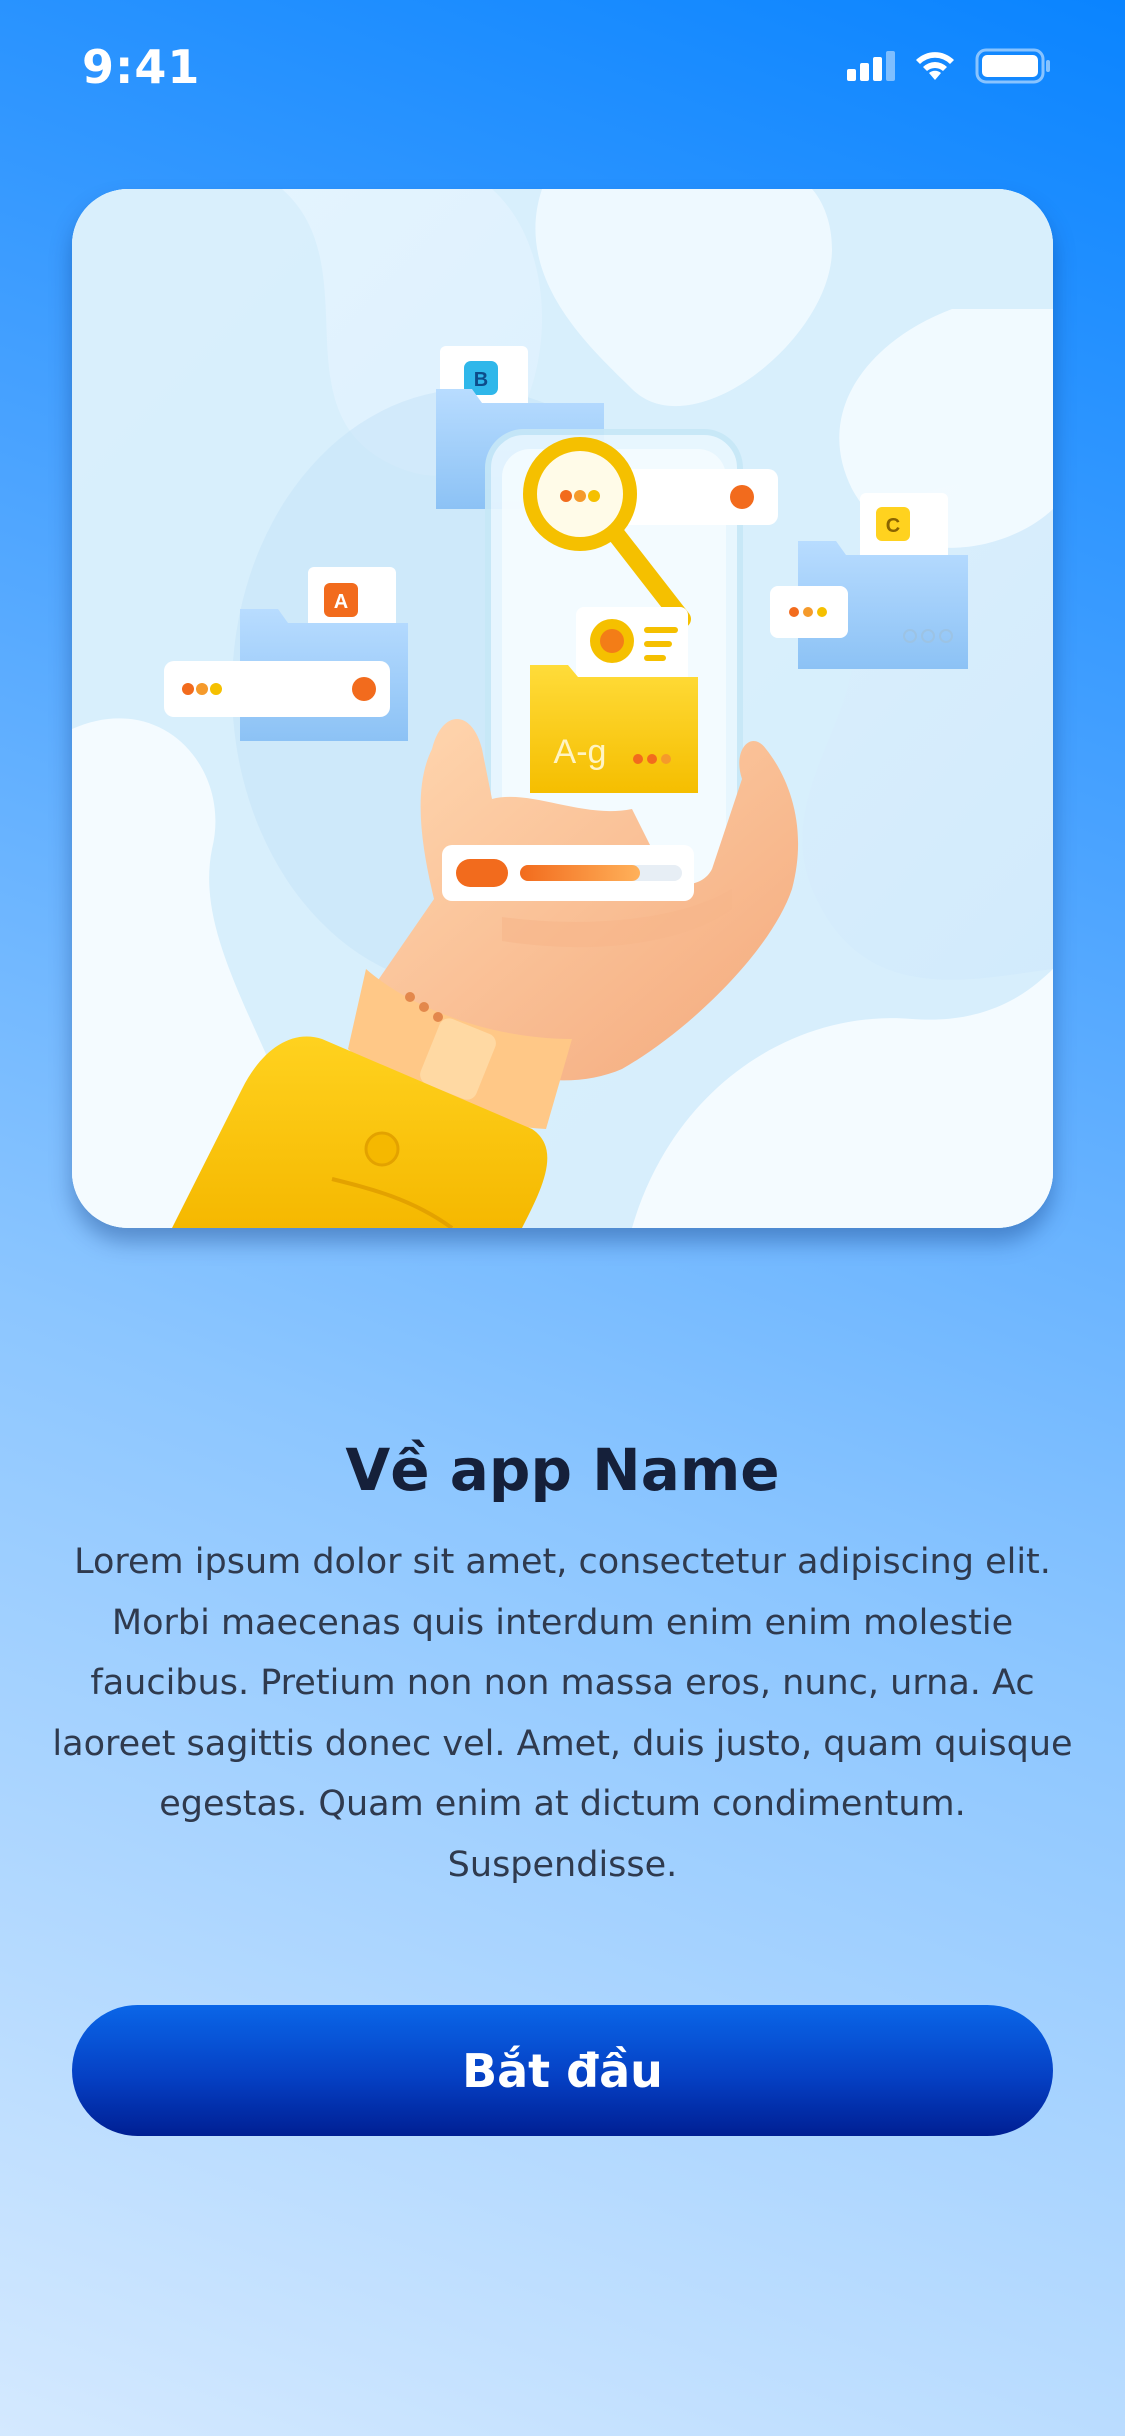 The image size is (1125, 2436). I want to click on signal-icon, so click(871, 66).